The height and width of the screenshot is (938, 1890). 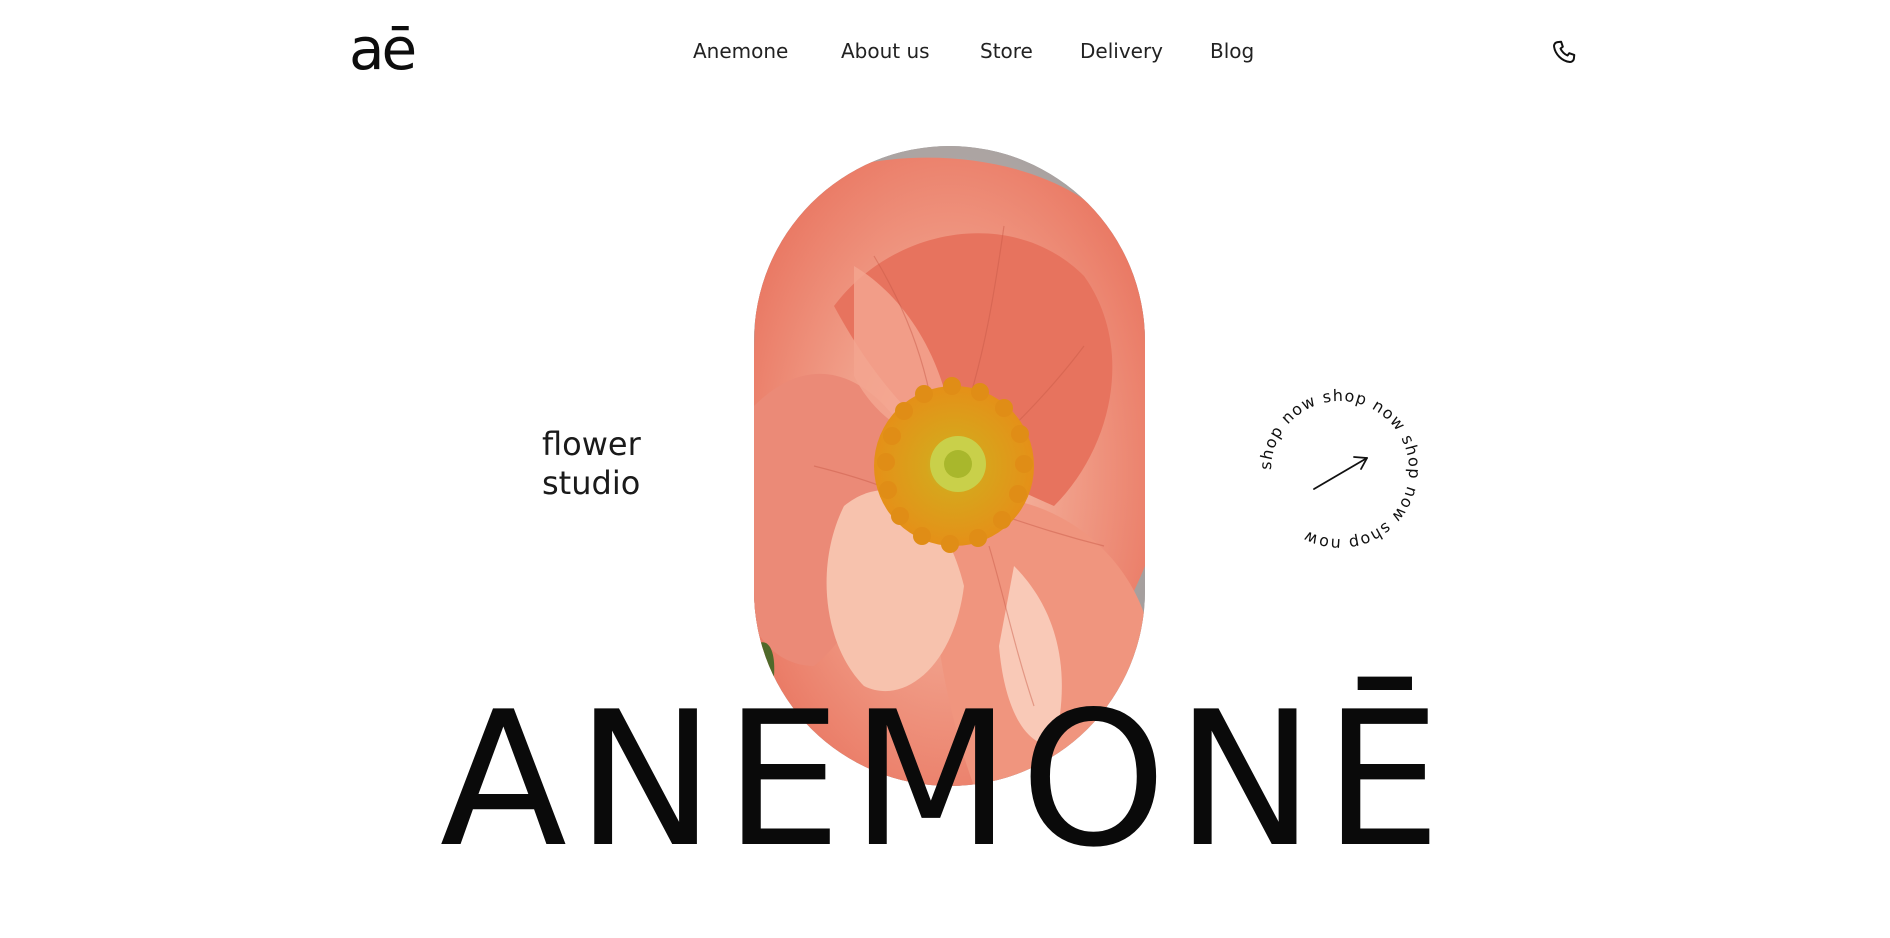 What do you see at coordinates (1121, 51) in the screenshot?
I see `nav-item-delivery: Delivery` at bounding box center [1121, 51].